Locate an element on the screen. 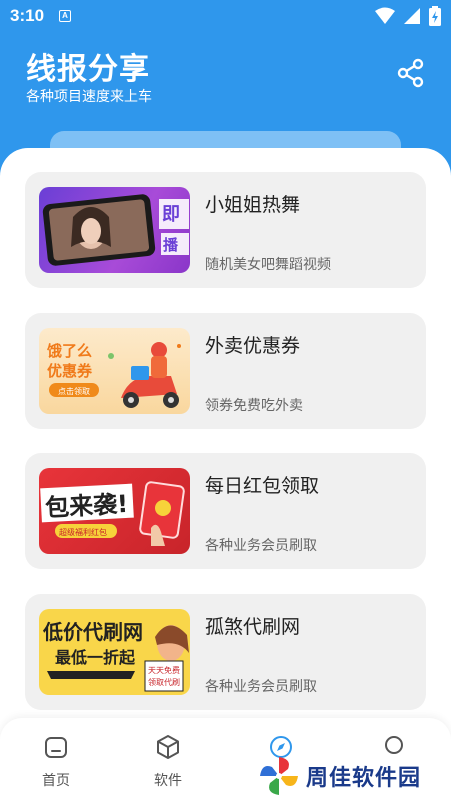  page-subtitle: 各种项目速度来上车 is located at coordinates (89, 97).